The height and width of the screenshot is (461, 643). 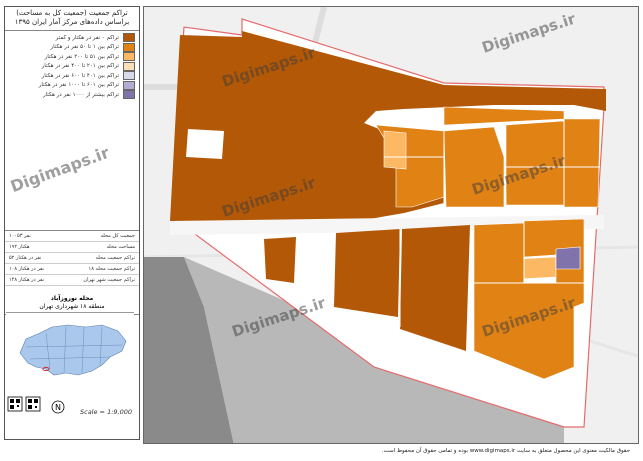 I want to click on legend-class-1: تراکم بین ۱ تا ۵۰ نفر در هکتار, so click(x=72, y=47).